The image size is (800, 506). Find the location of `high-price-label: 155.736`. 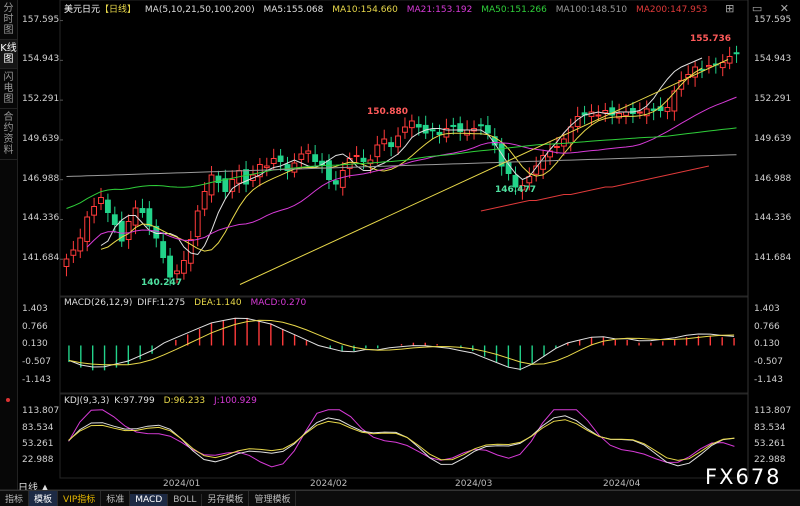

high-price-label: 155.736 is located at coordinates (710, 39).